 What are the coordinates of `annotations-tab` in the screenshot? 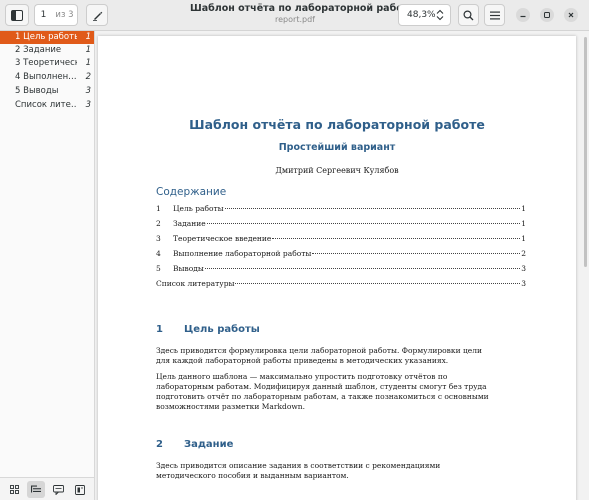 It's located at (58, 489).